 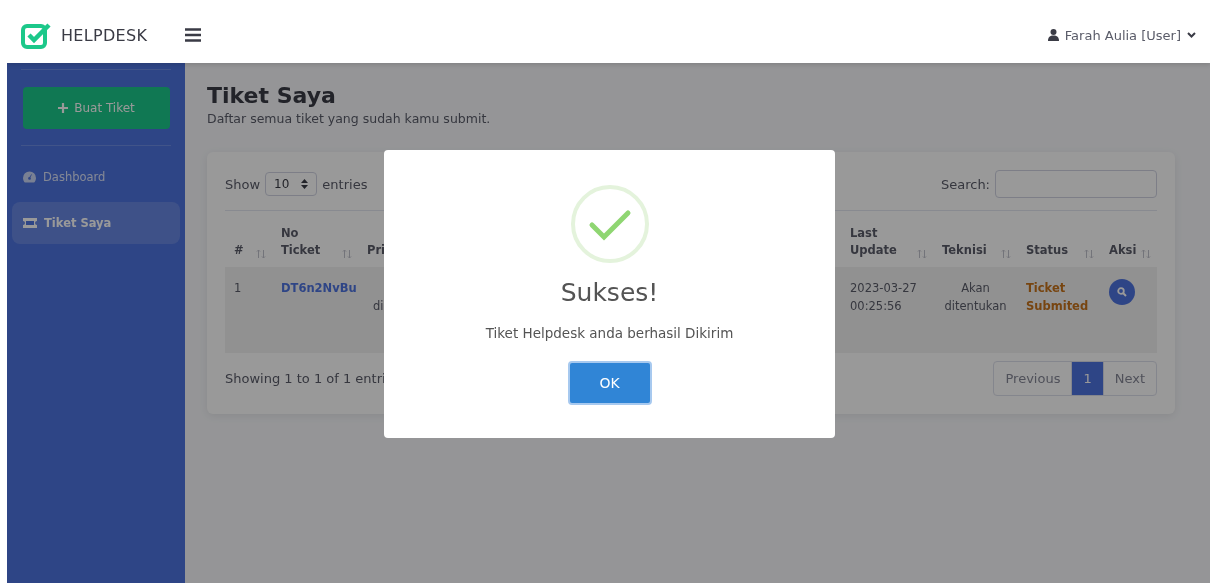 What do you see at coordinates (1123, 250) in the screenshot?
I see `column-header: Aksi` at bounding box center [1123, 250].